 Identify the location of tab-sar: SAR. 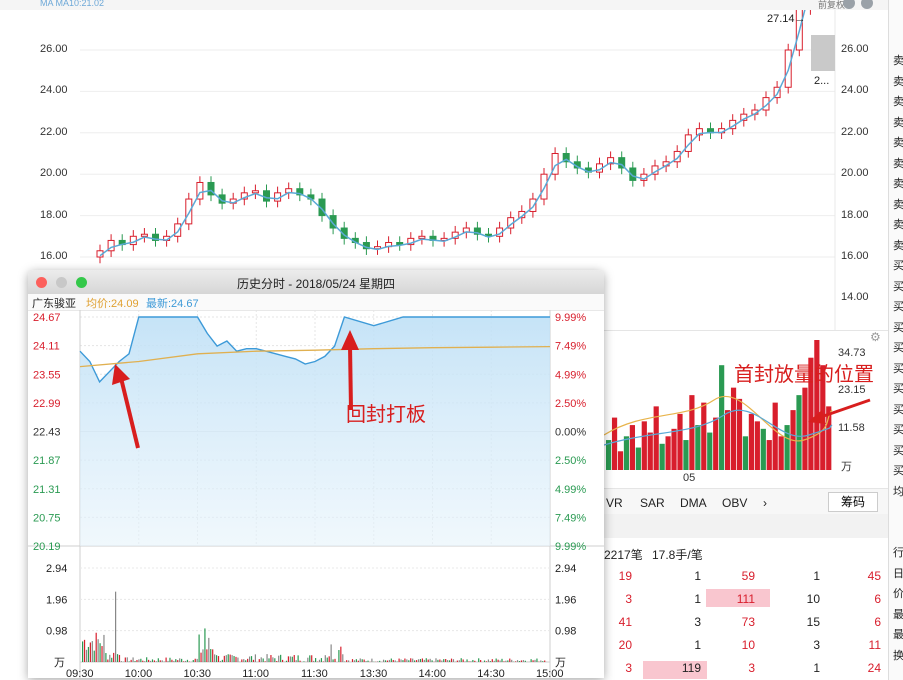
(652, 503).